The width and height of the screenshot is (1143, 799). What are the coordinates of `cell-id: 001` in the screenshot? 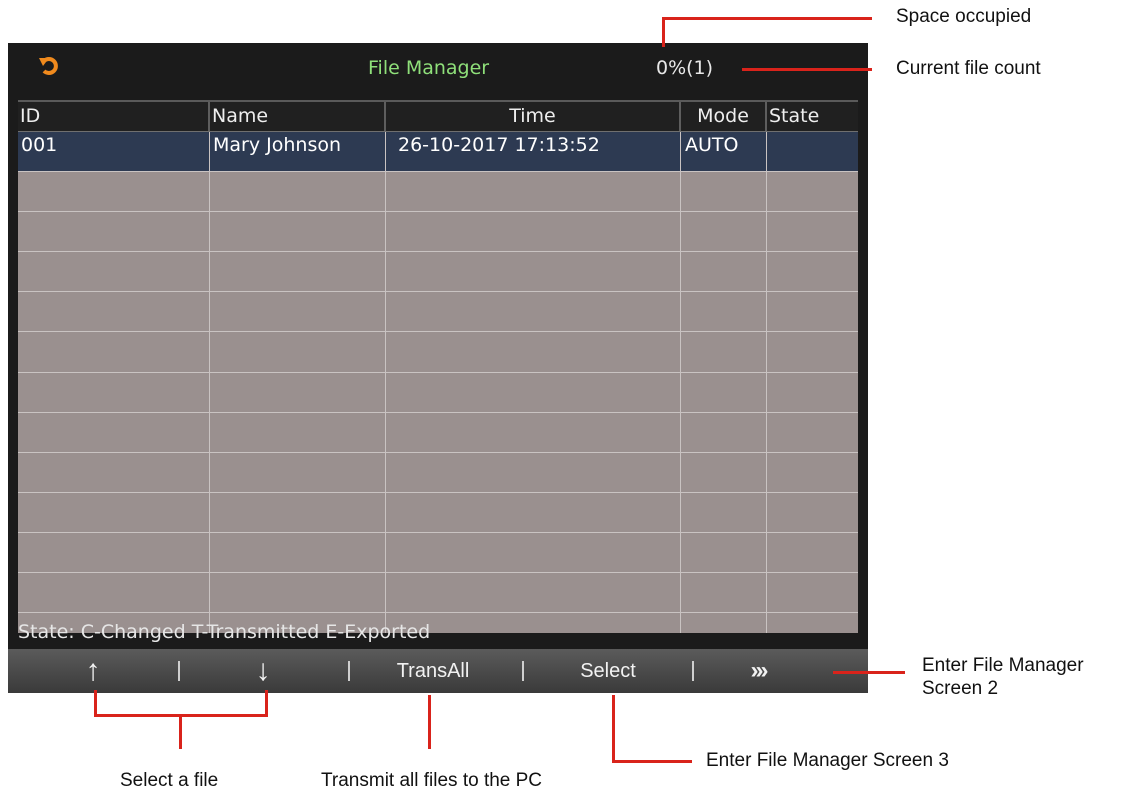 It's located at (114, 152).